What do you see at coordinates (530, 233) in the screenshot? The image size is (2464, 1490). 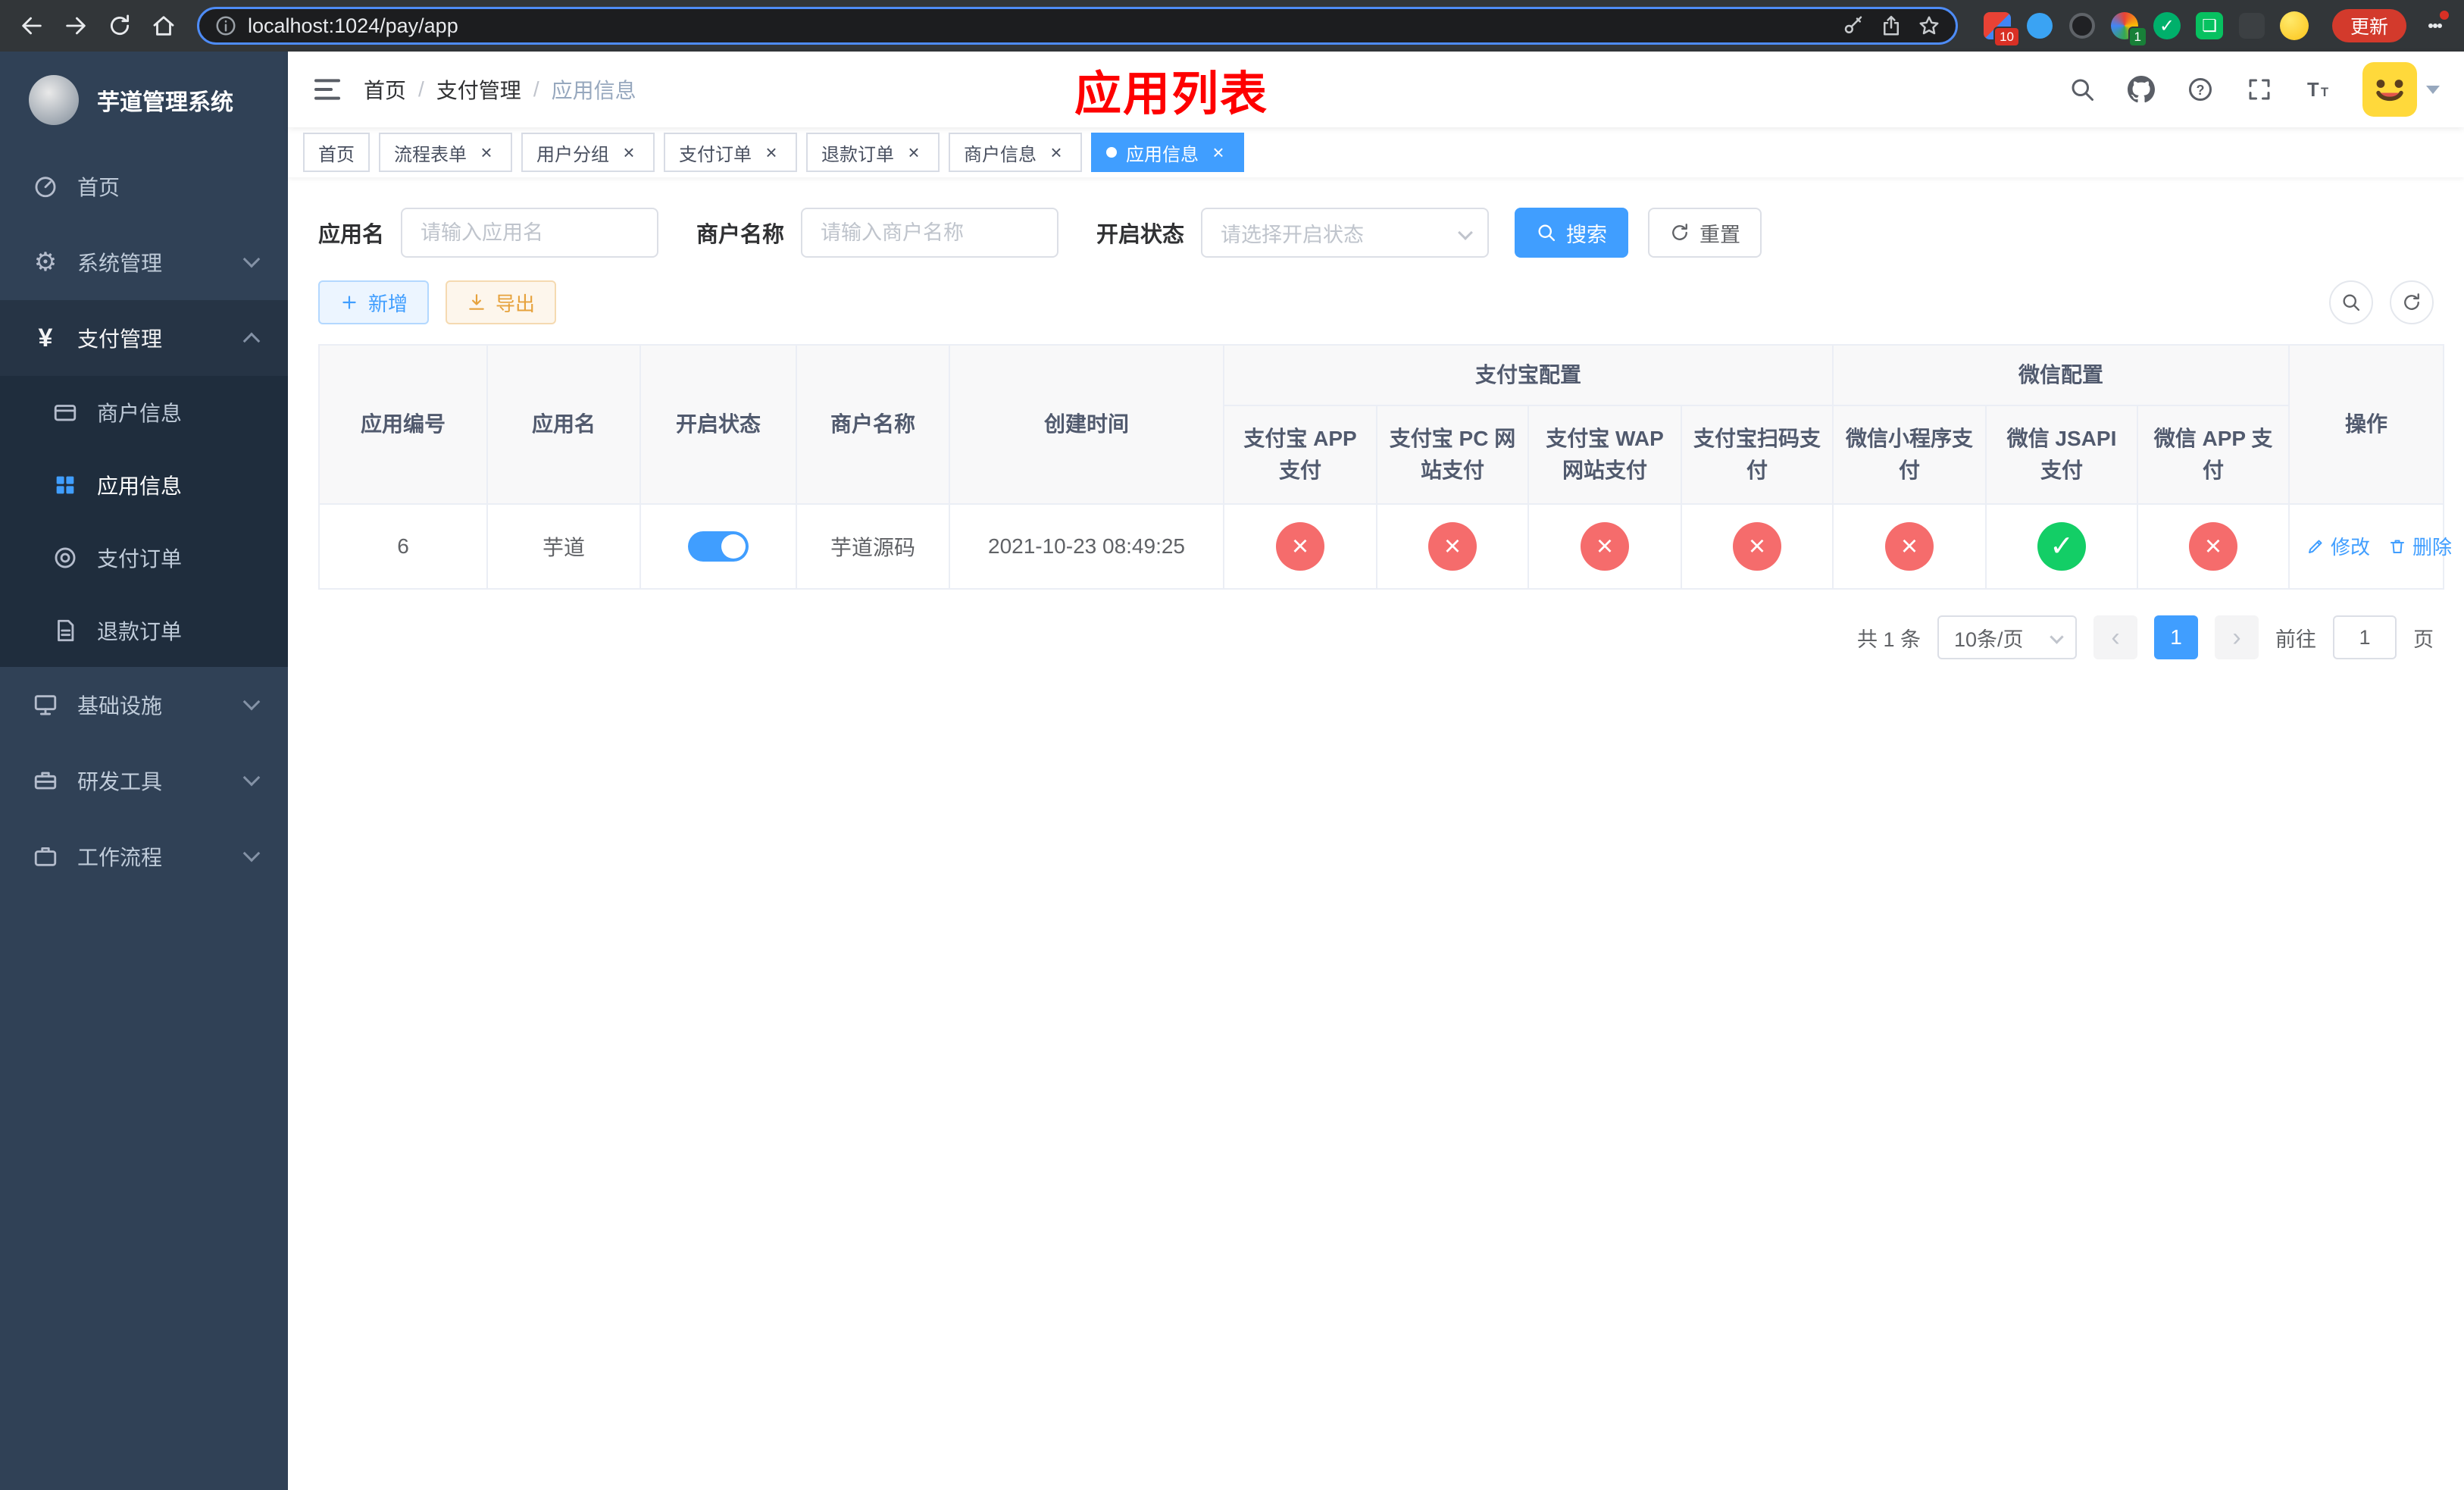 I see `app-name-input` at bounding box center [530, 233].